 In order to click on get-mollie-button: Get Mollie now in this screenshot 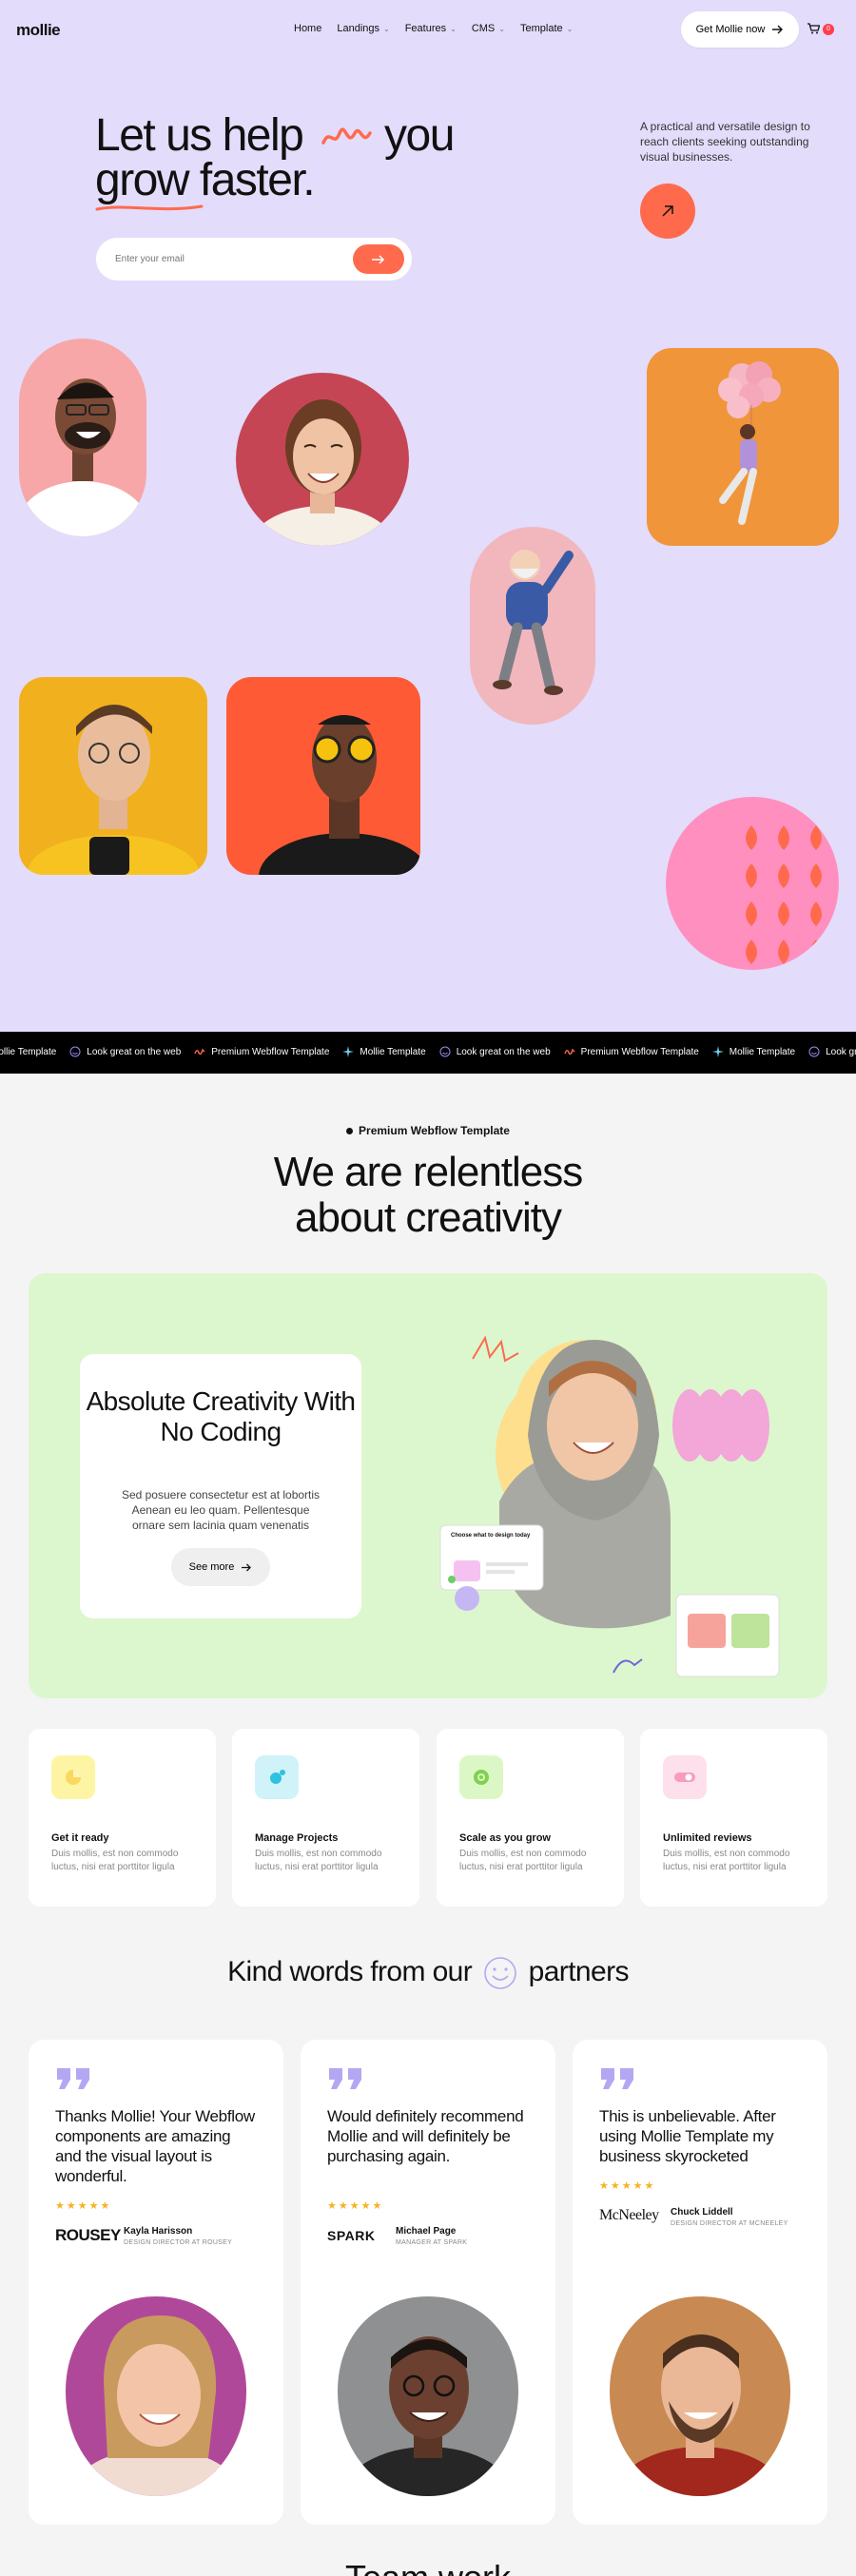, I will do `click(740, 29)`.